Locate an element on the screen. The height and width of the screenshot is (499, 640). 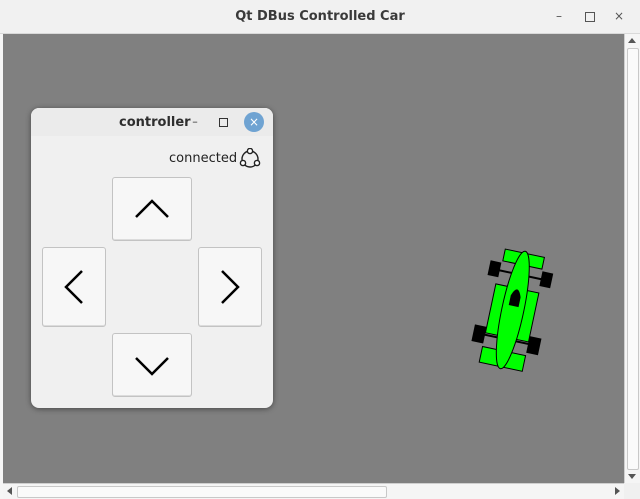
chevron-right-icon is located at coordinates (230, 287).